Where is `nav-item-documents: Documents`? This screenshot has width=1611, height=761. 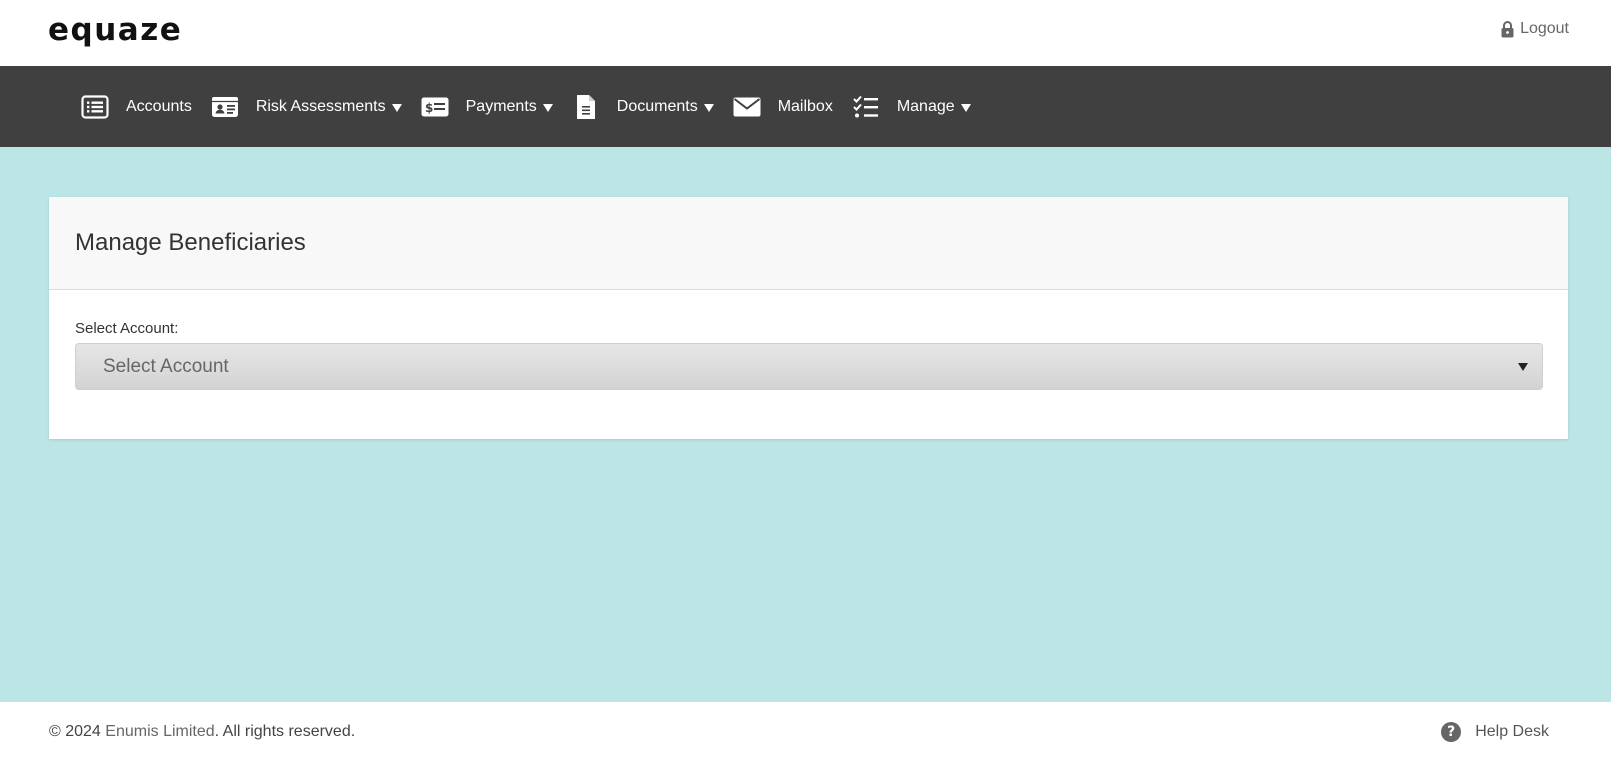 nav-item-documents: Documents is located at coordinates (642, 106).